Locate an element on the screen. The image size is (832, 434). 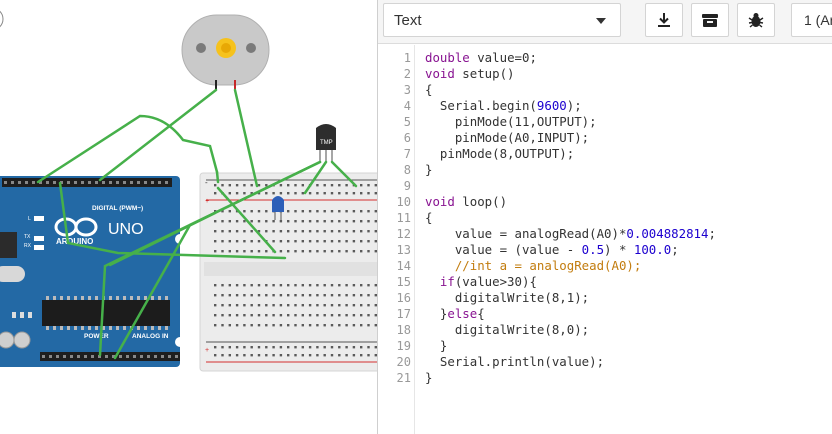
usb-block is located at coordinates (8, 245).